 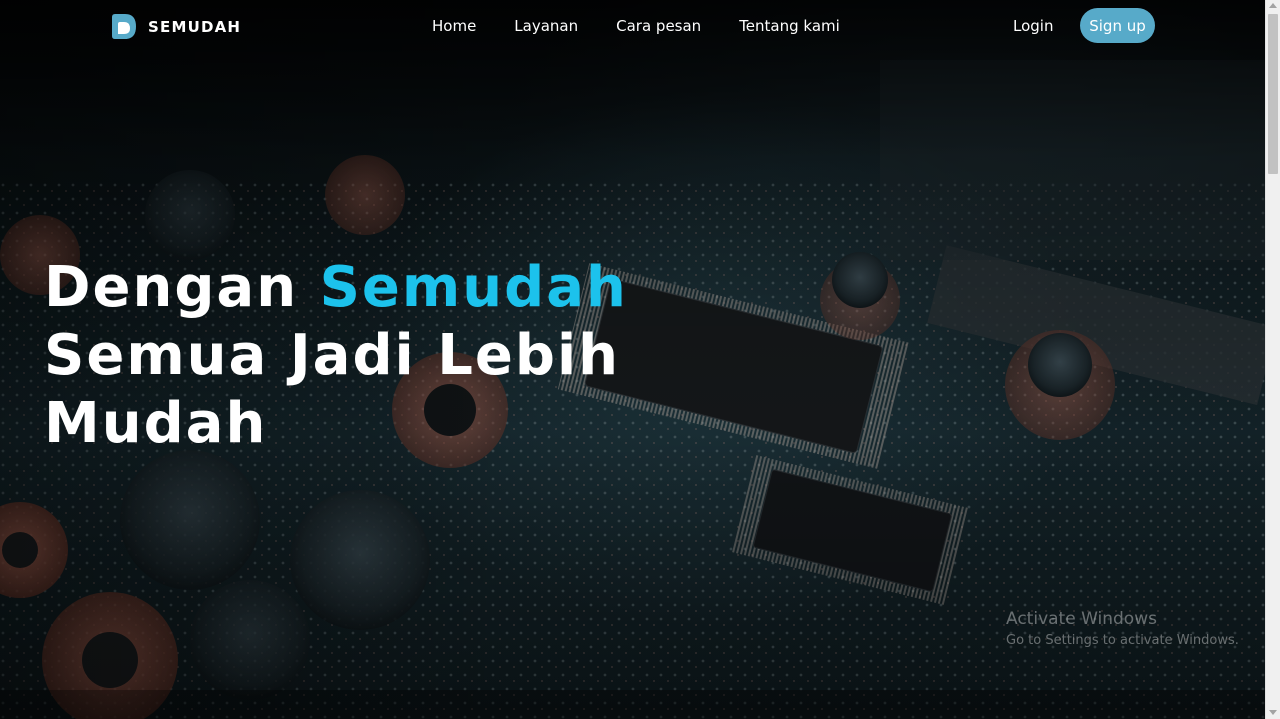 I want to click on login-link: Login, so click(x=1033, y=26).